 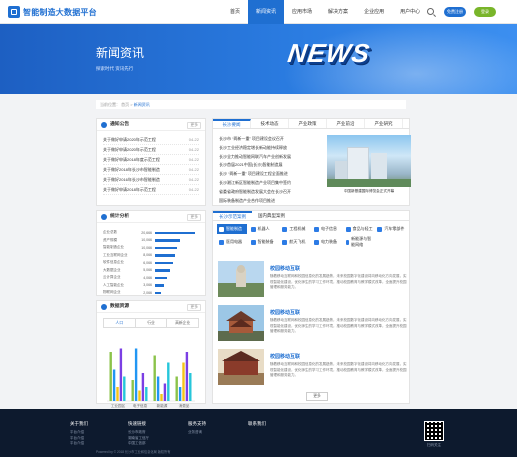 What do you see at coordinates (264, 242) in the screenshot?
I see `category-item: 智能装备` at bounding box center [264, 242].